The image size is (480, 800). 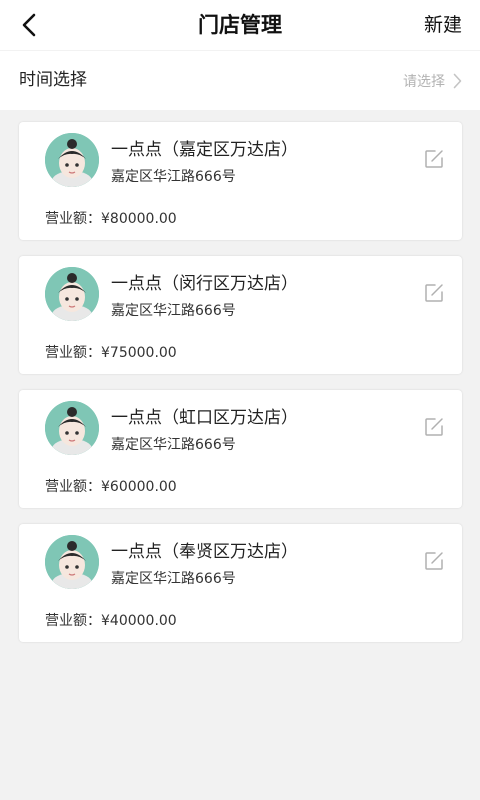 What do you see at coordinates (240, 80) in the screenshot?
I see `time-filter-row: 时间选择 请选择` at bounding box center [240, 80].